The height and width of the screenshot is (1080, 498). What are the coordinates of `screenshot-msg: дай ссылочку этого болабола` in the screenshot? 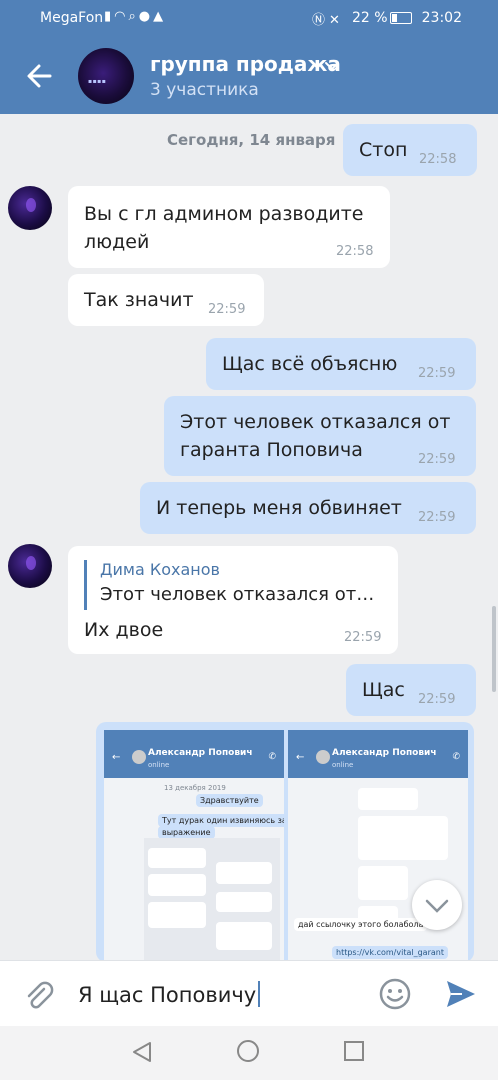 It's located at (361, 924).